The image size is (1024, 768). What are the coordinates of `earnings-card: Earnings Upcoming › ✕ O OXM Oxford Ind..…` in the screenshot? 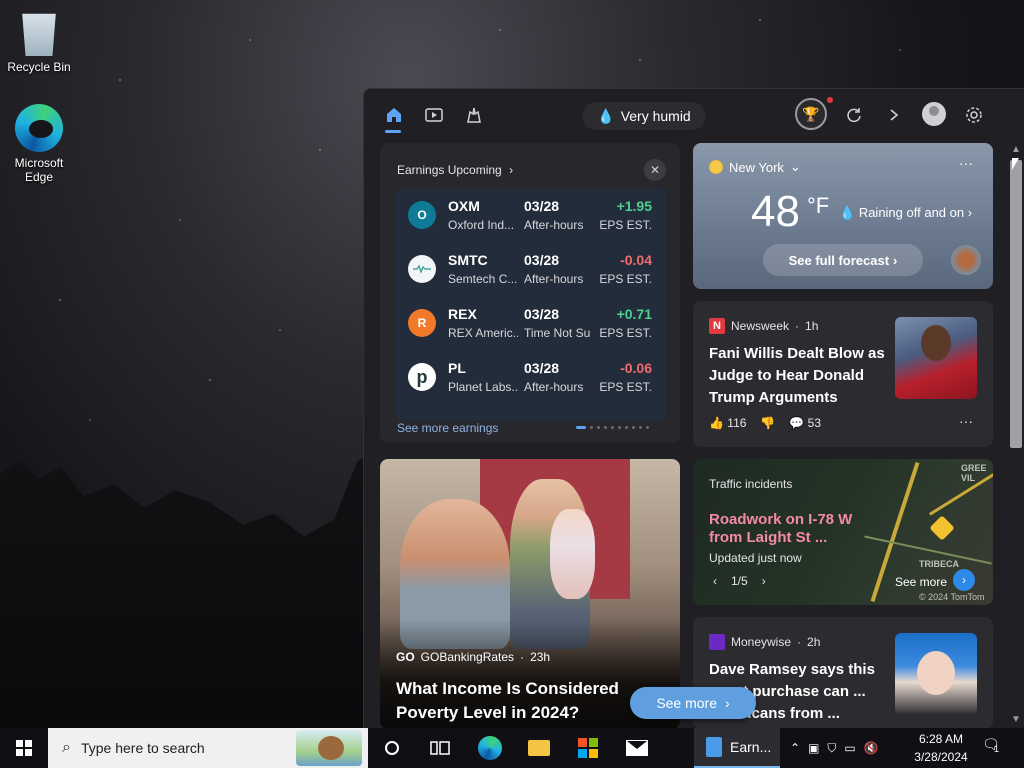 It's located at (530, 293).